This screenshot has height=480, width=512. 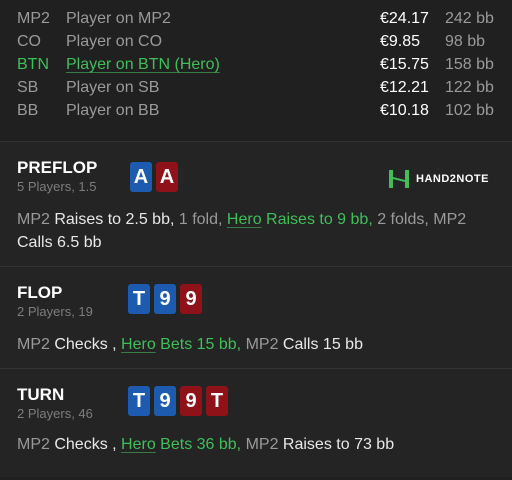 I want to click on hero-action-text: Raises to 9 bb,, so click(x=317, y=219).